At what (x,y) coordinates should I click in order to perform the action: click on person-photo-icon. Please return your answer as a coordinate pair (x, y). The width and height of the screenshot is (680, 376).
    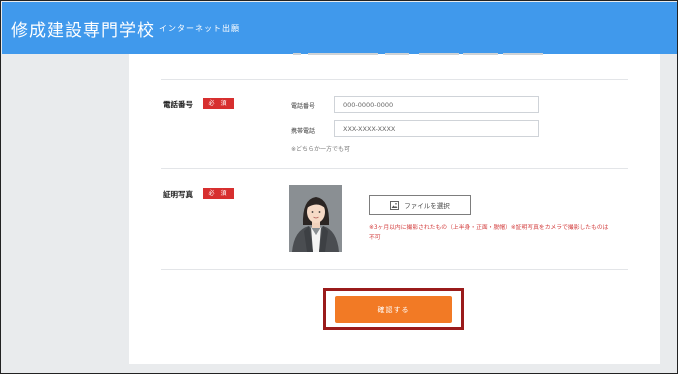
    Looking at the image, I should click on (315, 218).